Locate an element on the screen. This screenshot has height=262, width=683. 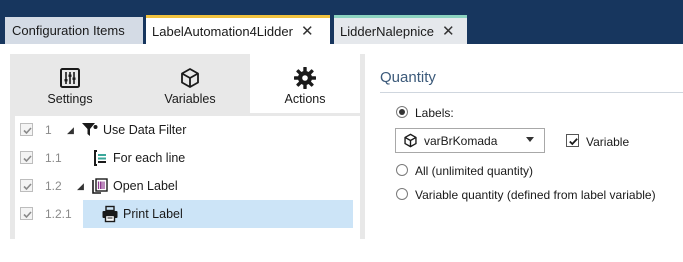
action-label: Open Label is located at coordinates (145, 186).